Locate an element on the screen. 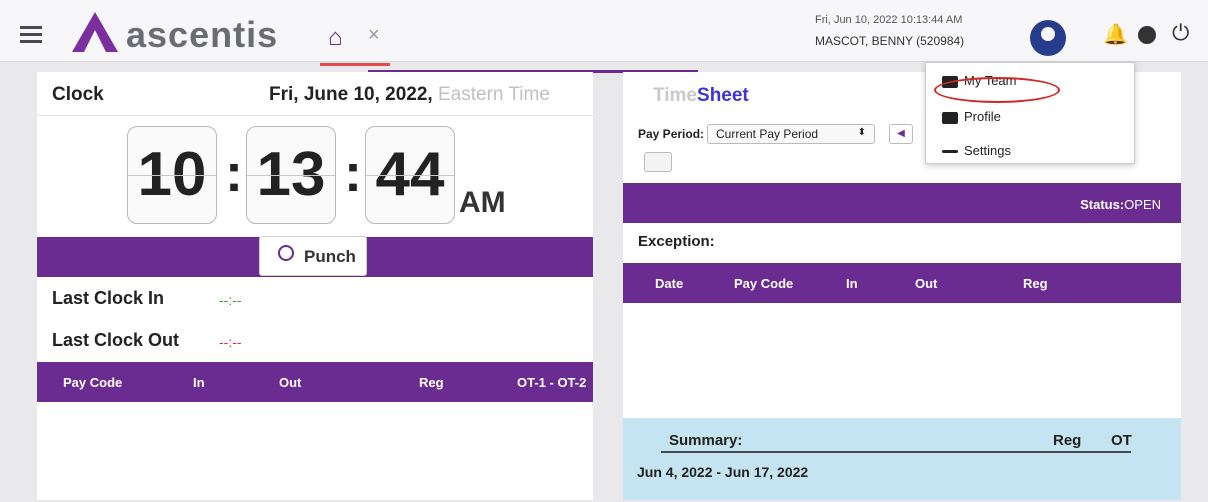 The height and width of the screenshot is (502, 1208). status-bar: Status:OPEN is located at coordinates (902, 203).